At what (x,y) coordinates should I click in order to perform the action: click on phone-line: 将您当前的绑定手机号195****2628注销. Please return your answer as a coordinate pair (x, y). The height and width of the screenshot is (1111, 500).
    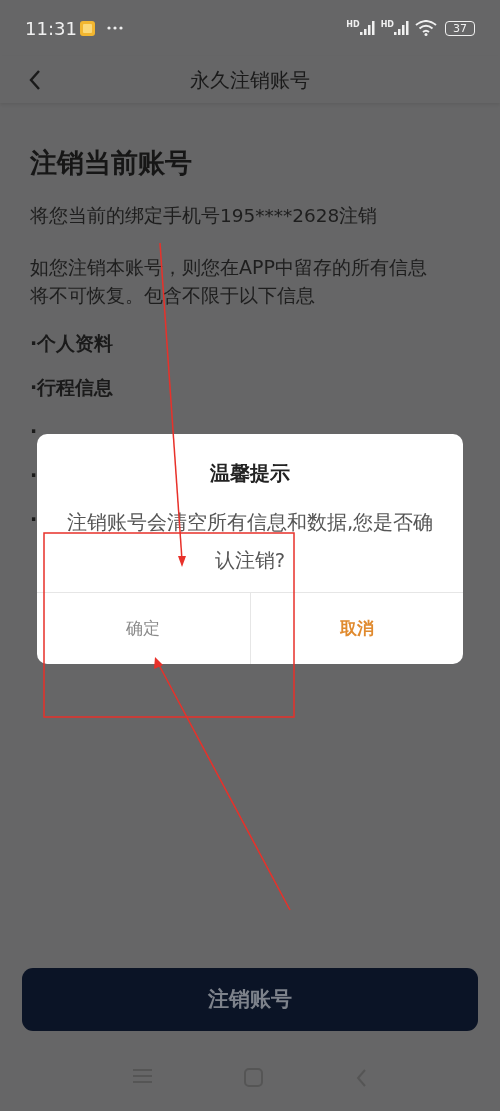
    Looking at the image, I should click on (204, 216).